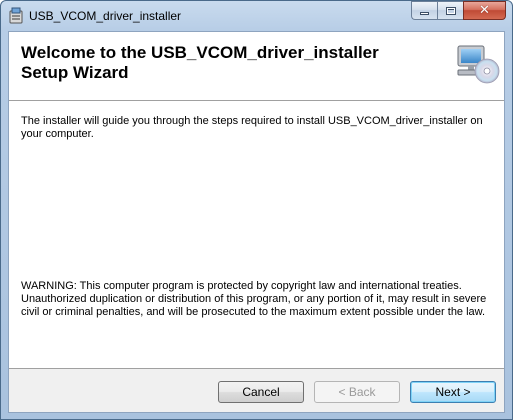 This screenshot has height=420, width=513. Describe the element at coordinates (105, 16) in the screenshot. I see `window-title: USB_VCOM_driver_installer` at that location.